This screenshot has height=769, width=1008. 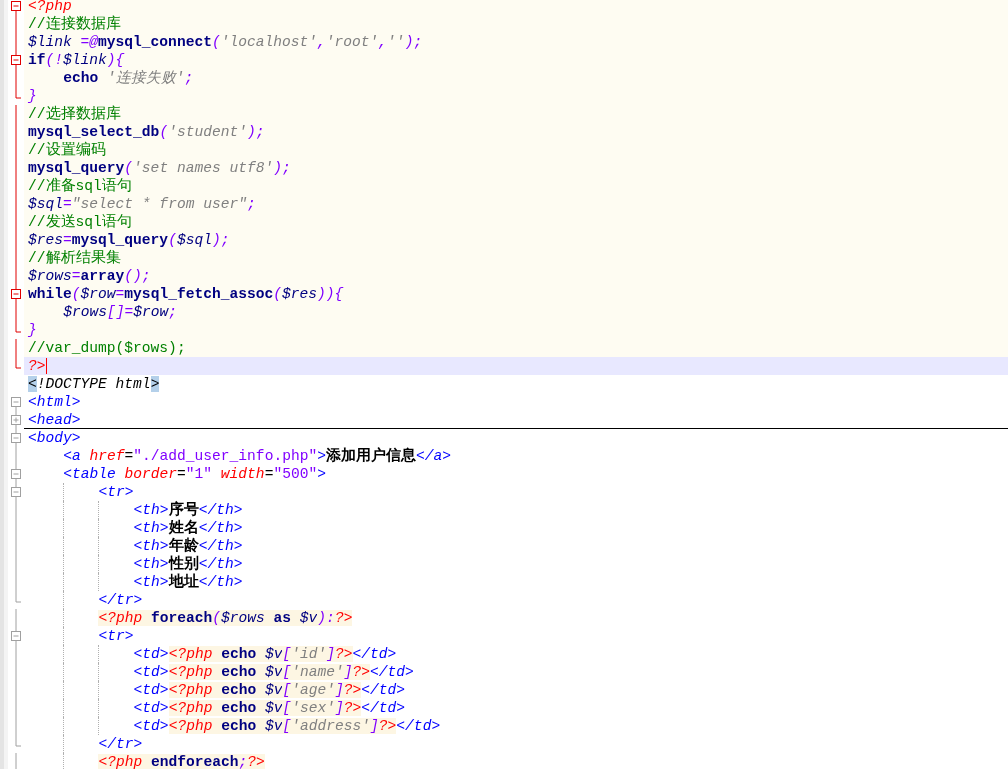 I want to click on code-line: //选择数据库, so click(x=74, y=114).